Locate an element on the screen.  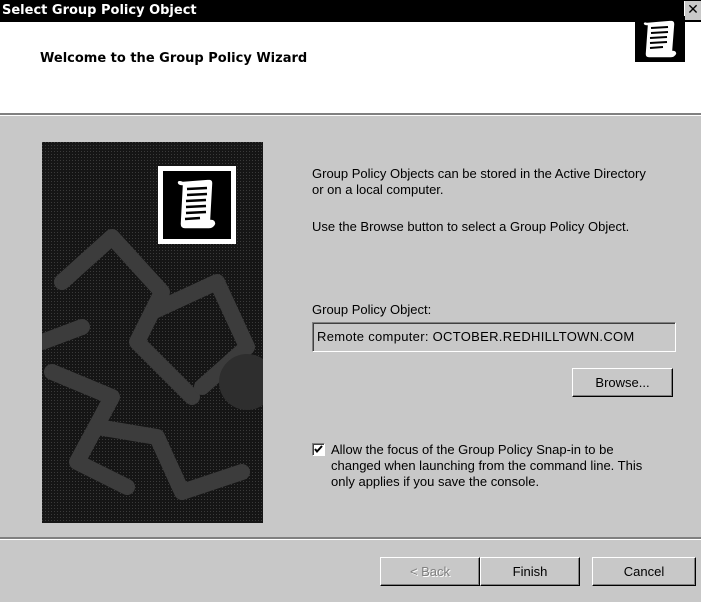
wizard-badge is located at coordinates (197, 205).